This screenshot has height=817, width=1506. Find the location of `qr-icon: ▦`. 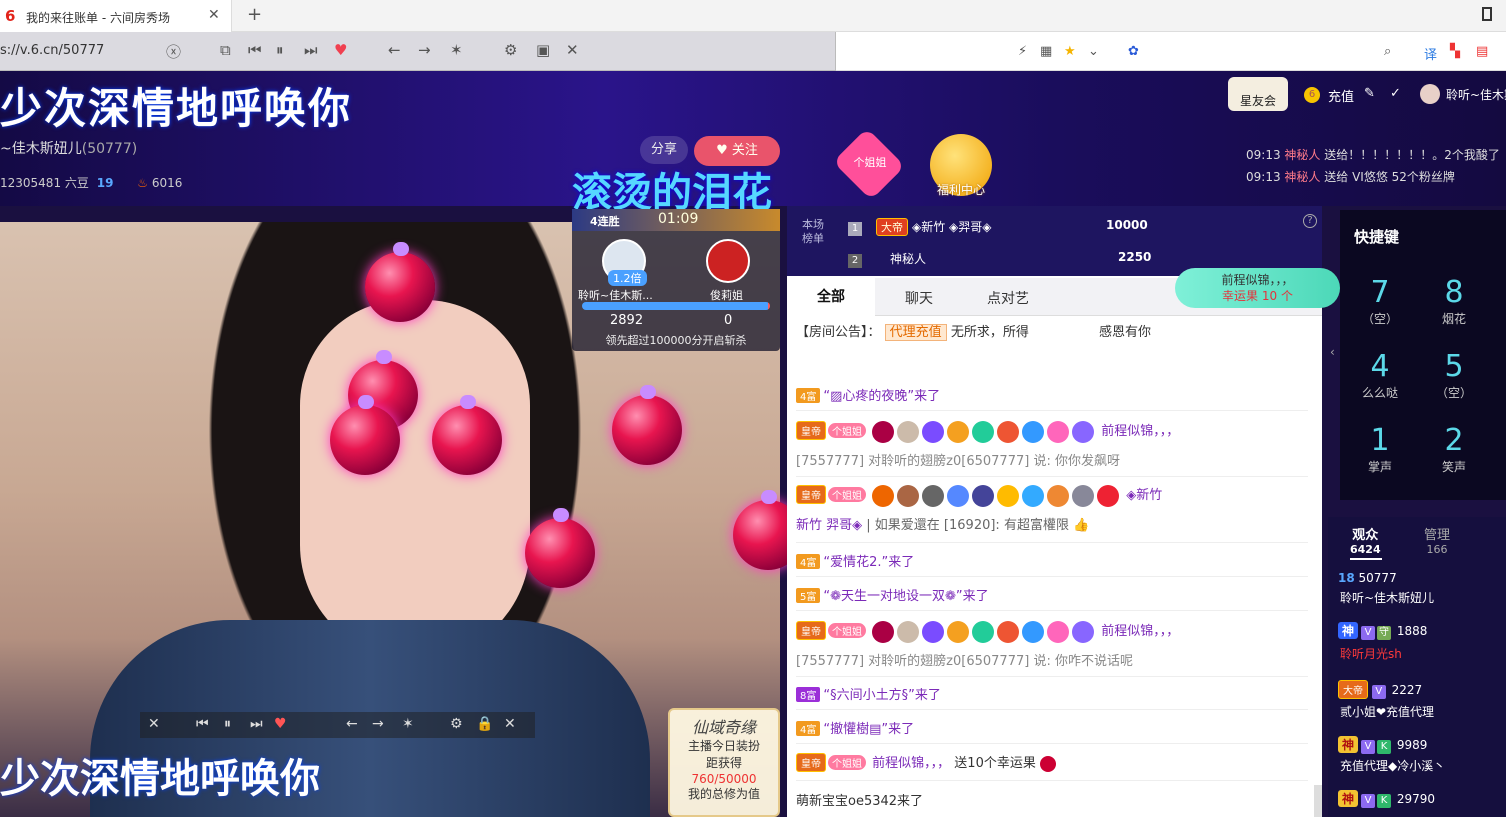

qr-icon: ▦ is located at coordinates (1046, 51).